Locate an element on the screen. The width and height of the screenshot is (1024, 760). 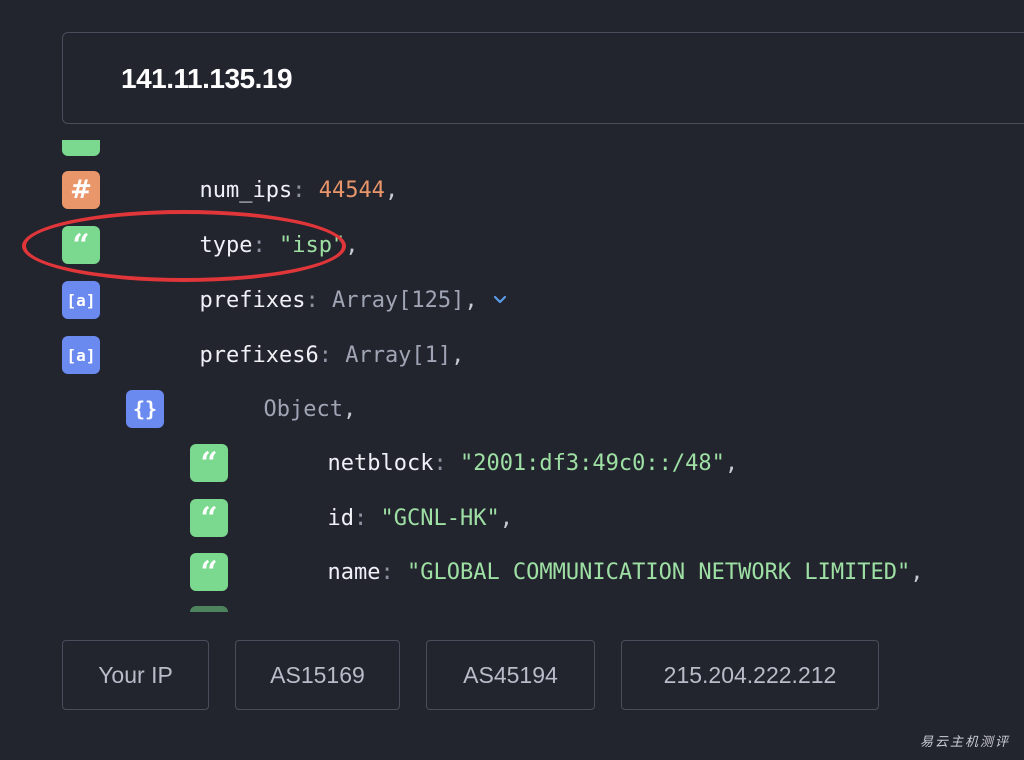
json-value: 44544 is located at coordinates (351, 190).